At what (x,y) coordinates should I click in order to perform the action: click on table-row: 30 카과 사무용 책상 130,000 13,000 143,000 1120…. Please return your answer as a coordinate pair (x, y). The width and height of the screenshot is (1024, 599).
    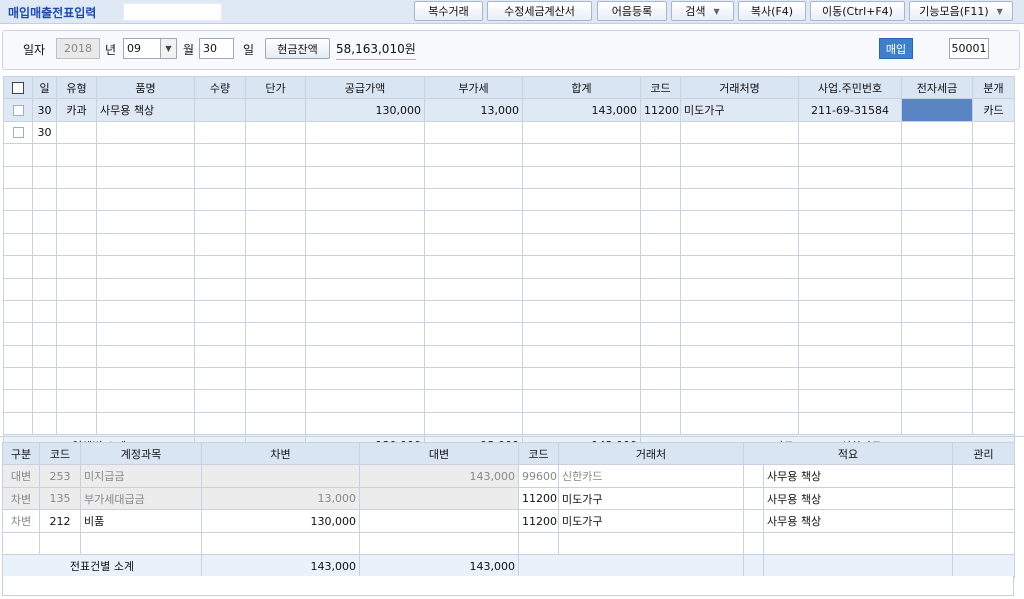
    Looking at the image, I should click on (509, 110).